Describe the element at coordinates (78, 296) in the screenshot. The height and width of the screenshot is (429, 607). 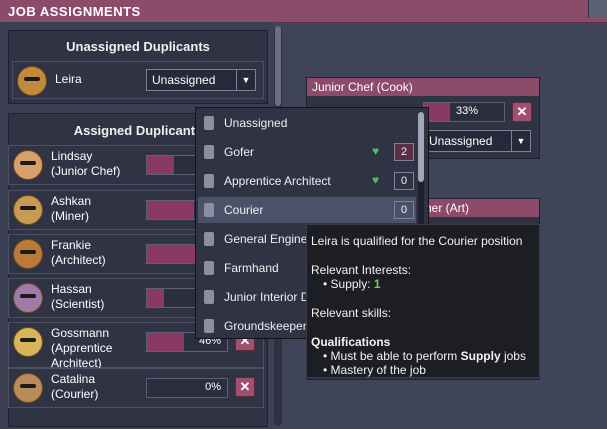
I see `dupe-name: Hassan (Scientist)` at that location.